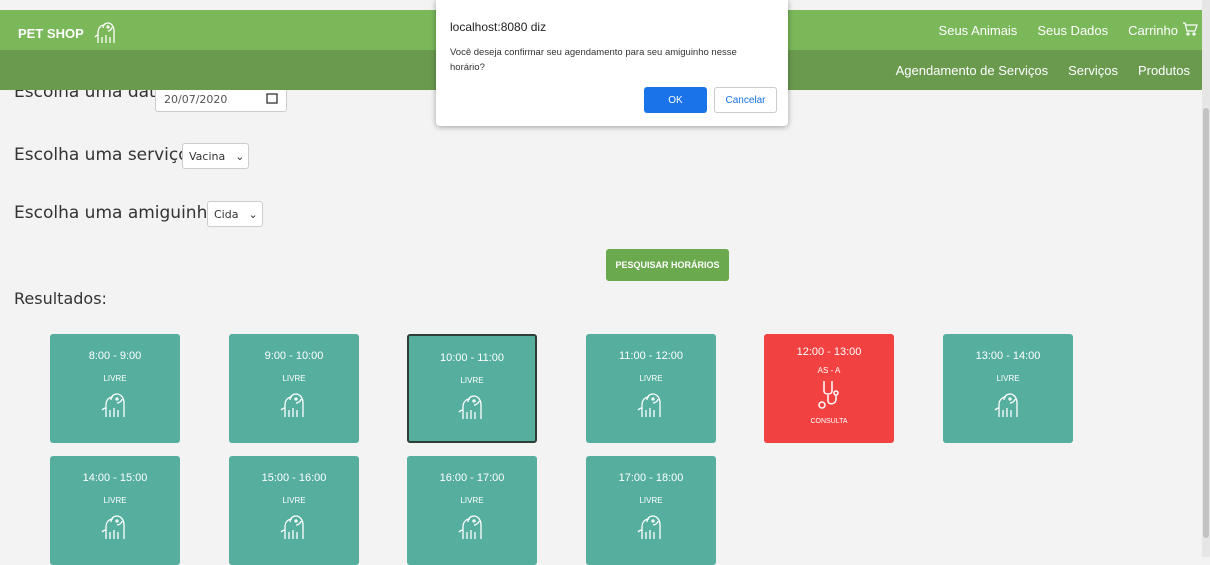 Image resolution: width=1210 pixels, height=565 pixels. I want to click on slot-status: AS - A, so click(829, 370).